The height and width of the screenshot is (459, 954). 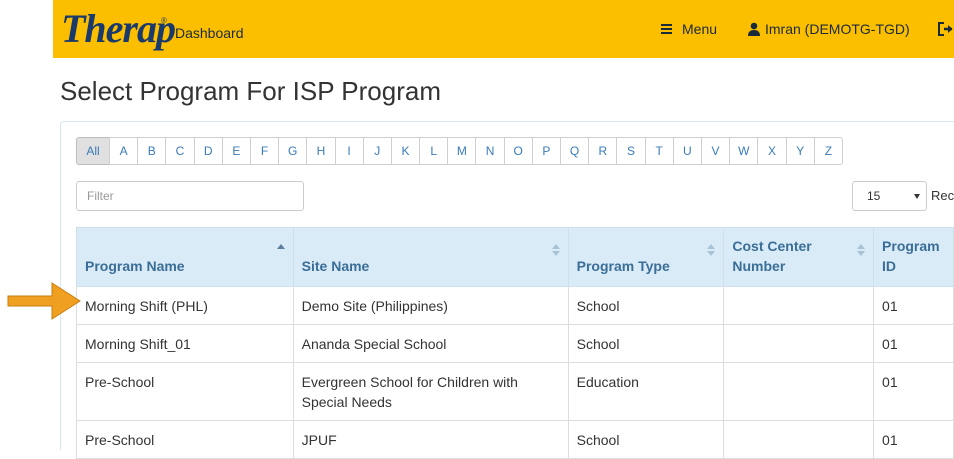 I want to click on nav-user-button: Imran (DEMOTG-TGD), so click(x=828, y=29).